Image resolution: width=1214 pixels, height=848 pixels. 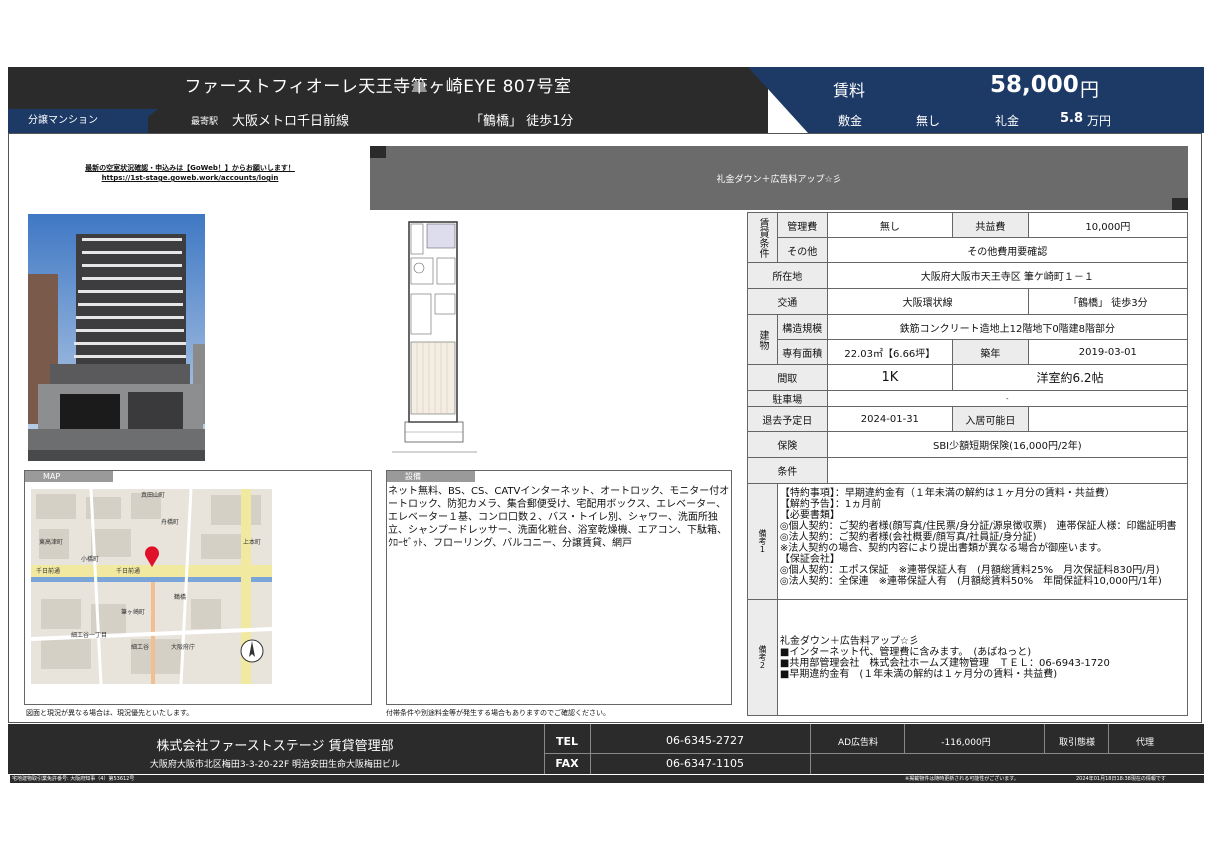 What do you see at coordinates (498, 713) in the screenshot?
I see `note-facilities: 付帯条件や別途料金等が発生する場合もありますのでご確認ください。` at bounding box center [498, 713].